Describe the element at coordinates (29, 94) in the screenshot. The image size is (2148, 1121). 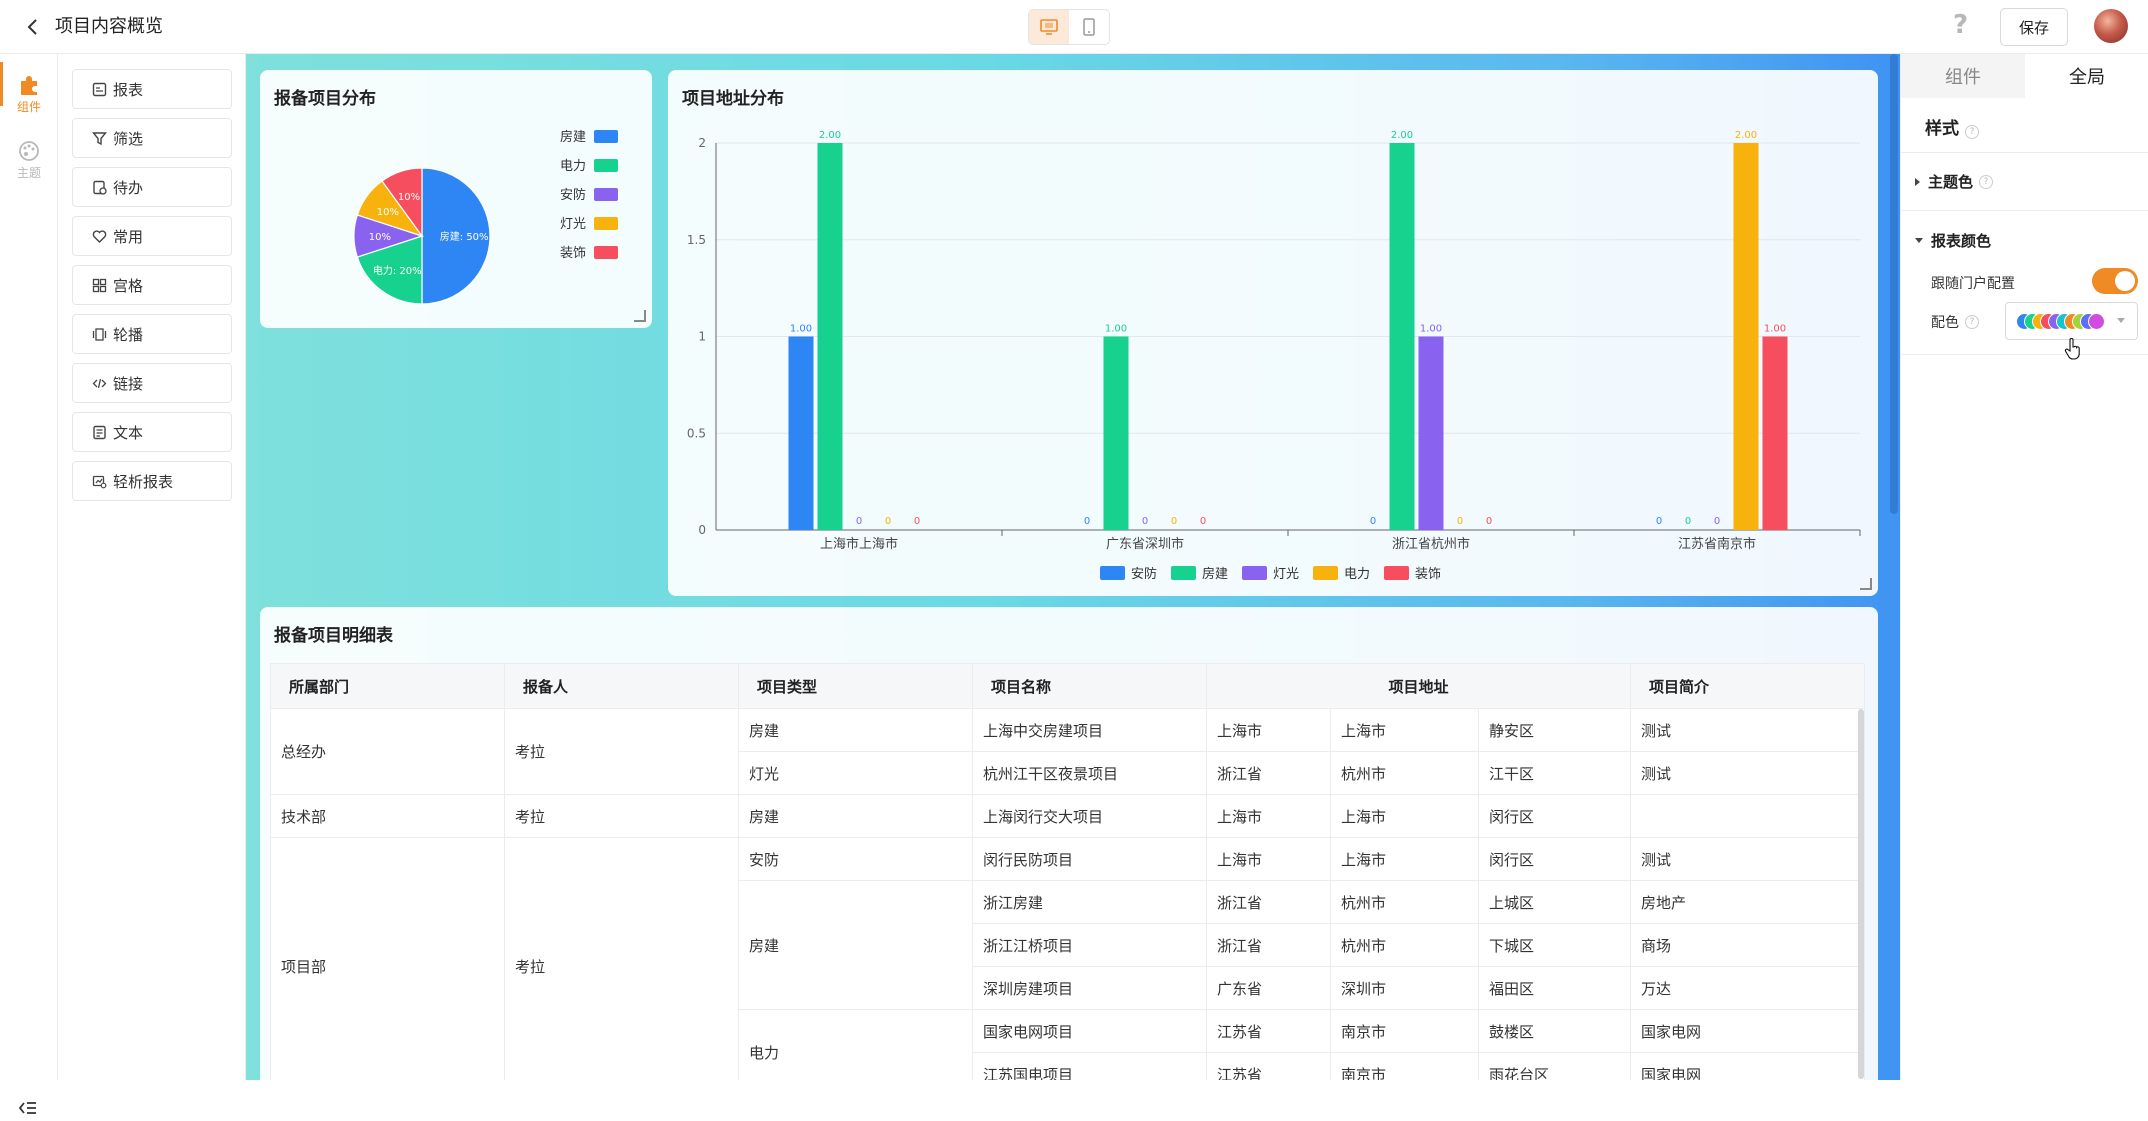
I see `rail-item-components: 组件` at that location.